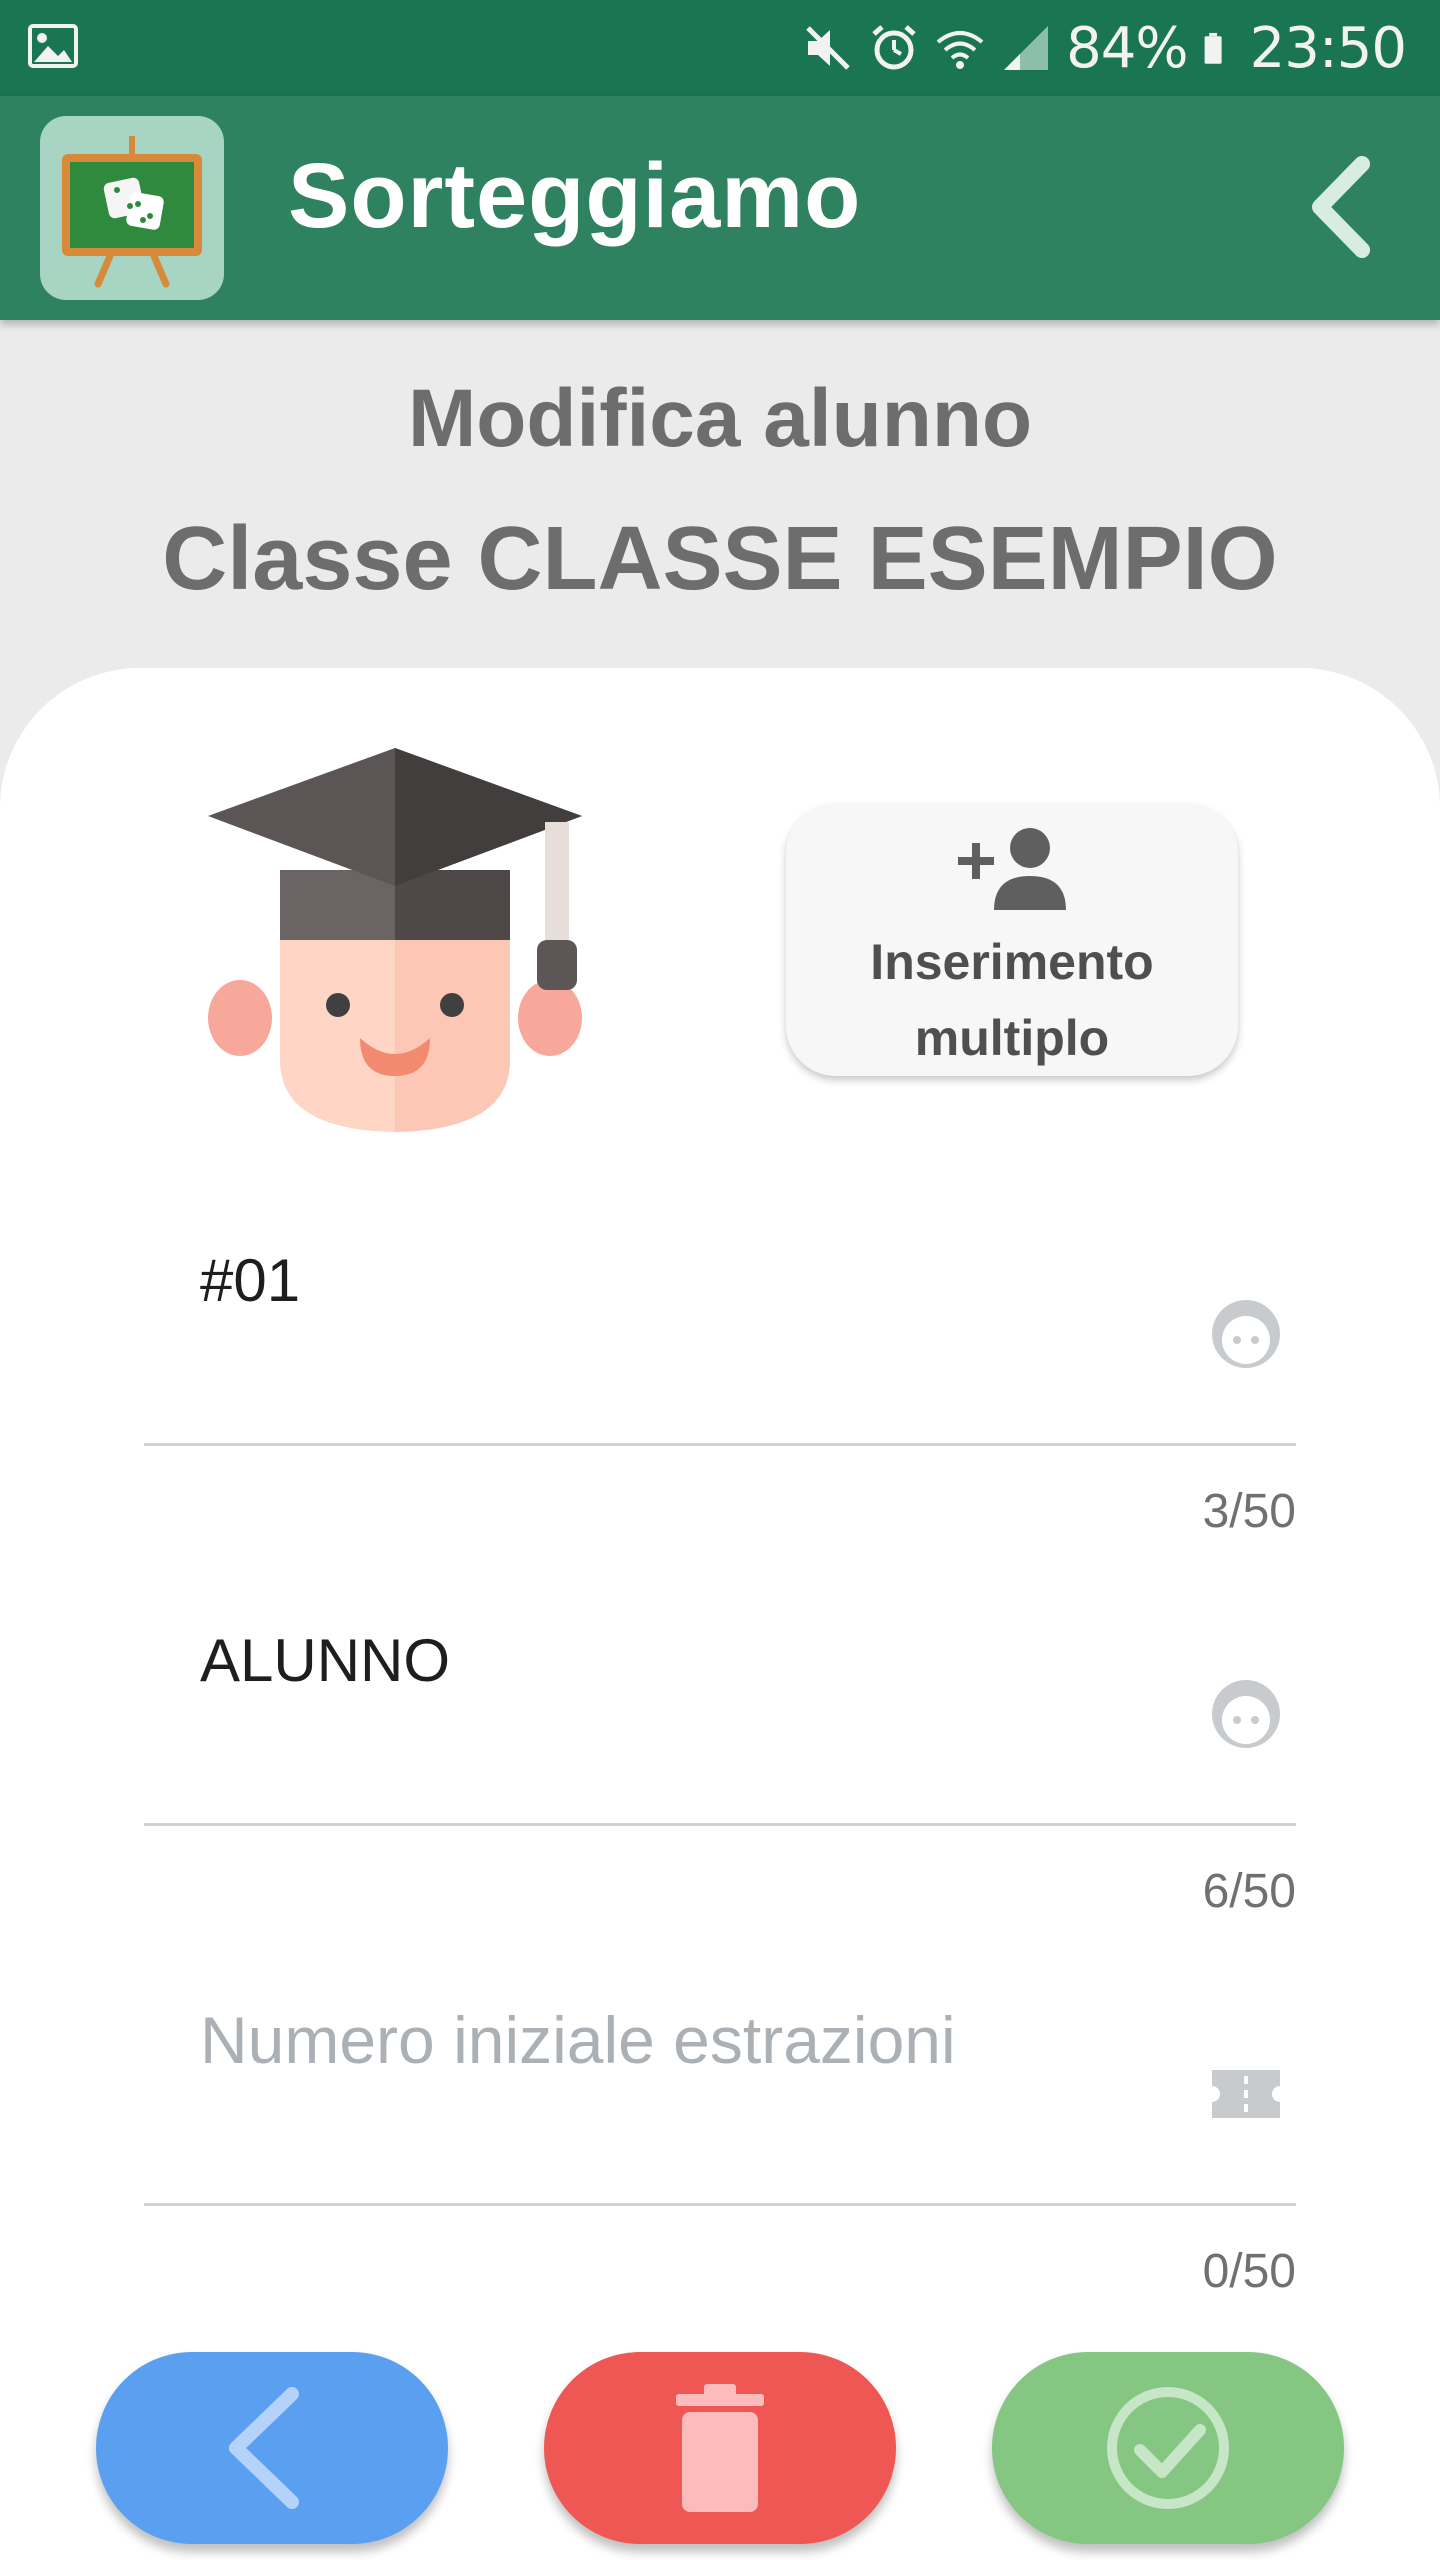 This screenshot has width=1440, height=2560. Describe the element at coordinates (53, 46) in the screenshot. I see `gallery-icon` at that location.